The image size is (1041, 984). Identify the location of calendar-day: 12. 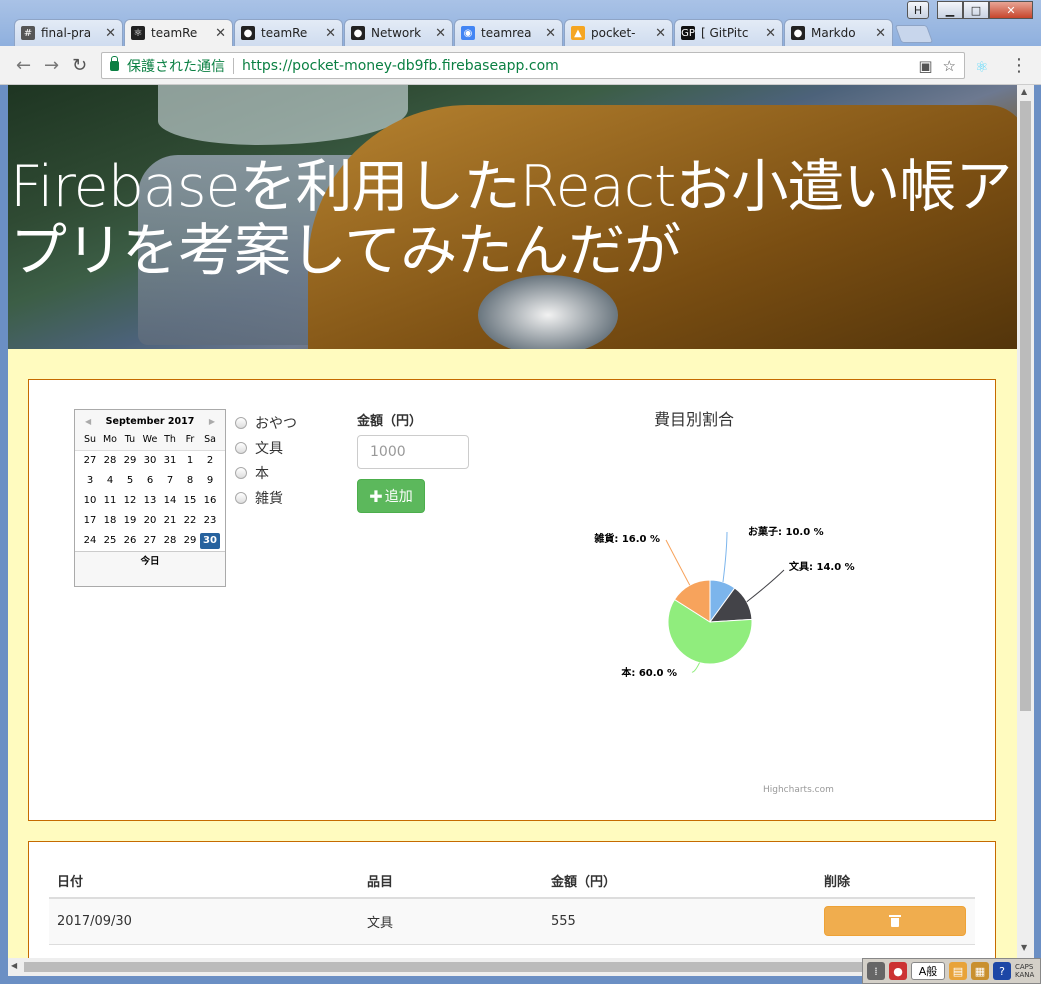
(130, 501).